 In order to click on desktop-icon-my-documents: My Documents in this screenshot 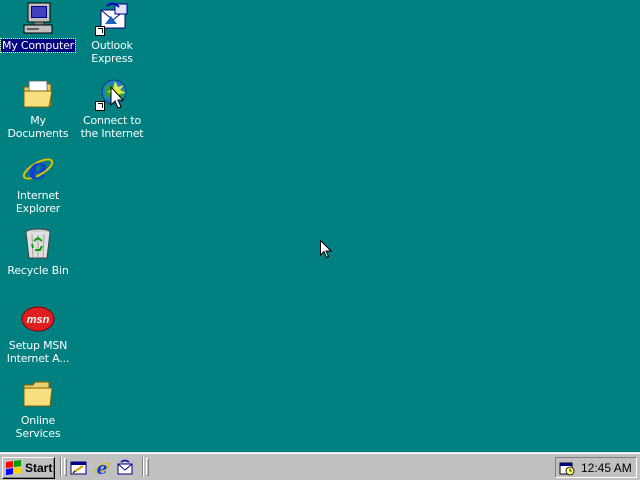, I will do `click(38, 108)`.